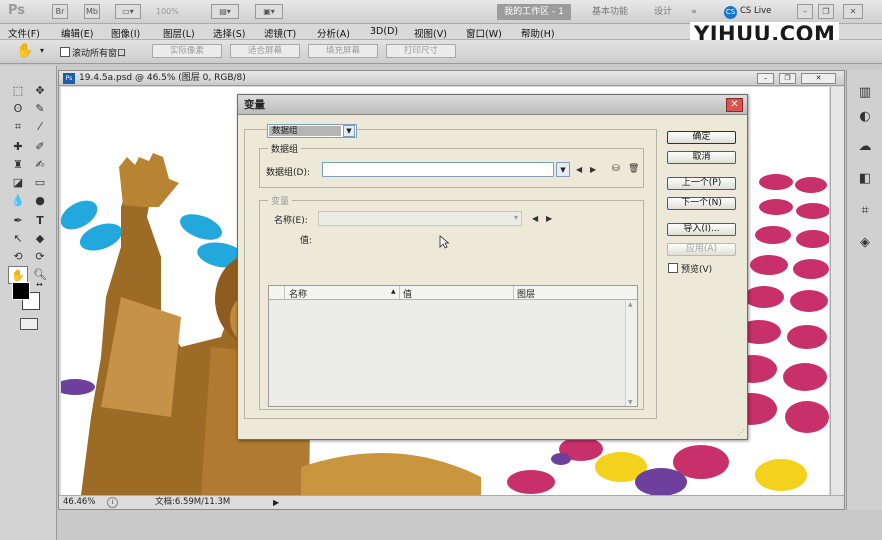  Describe the element at coordinates (610, 12) in the screenshot. I see `workspace-essentials-button: 基本功能` at that location.